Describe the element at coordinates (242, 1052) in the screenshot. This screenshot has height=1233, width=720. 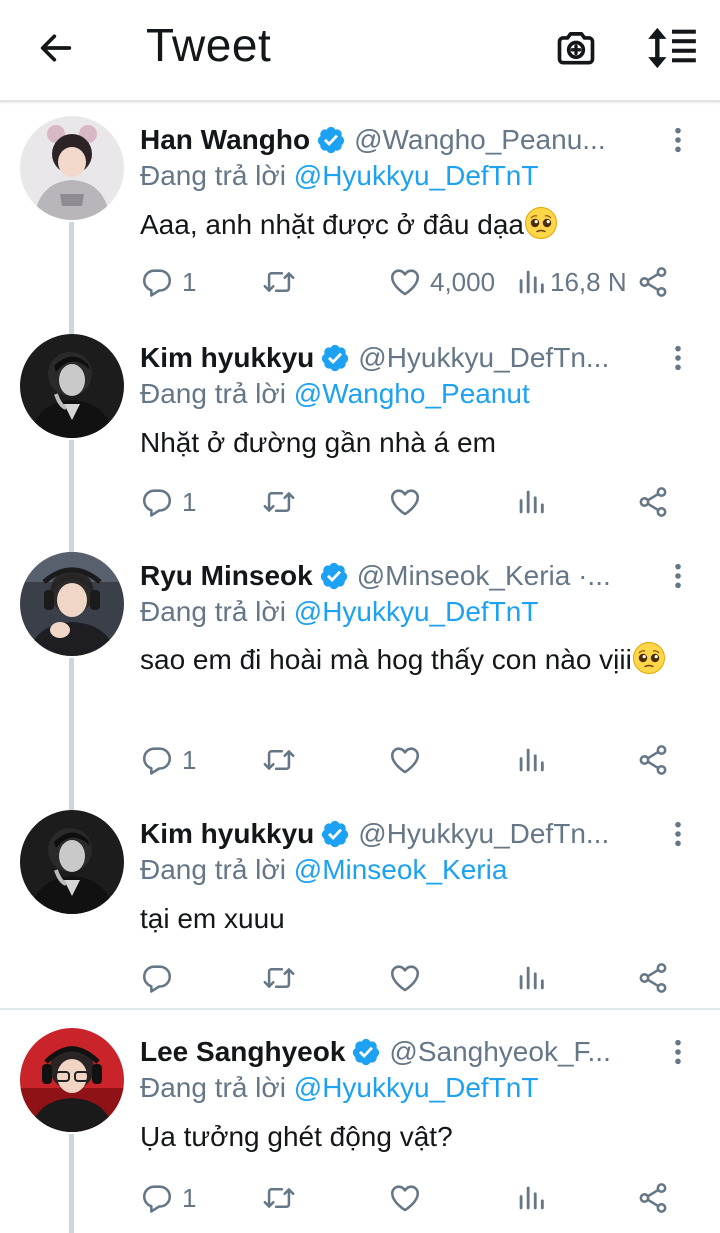
I see `display-name: Lee Sanghyeok` at that location.